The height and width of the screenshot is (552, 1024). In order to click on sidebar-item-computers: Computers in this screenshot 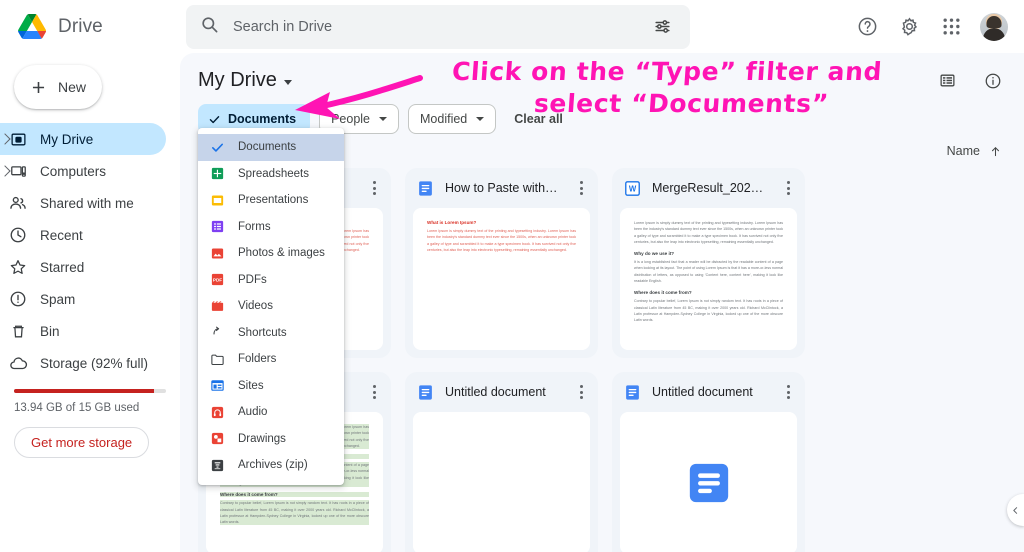, I will do `click(83, 171)`.